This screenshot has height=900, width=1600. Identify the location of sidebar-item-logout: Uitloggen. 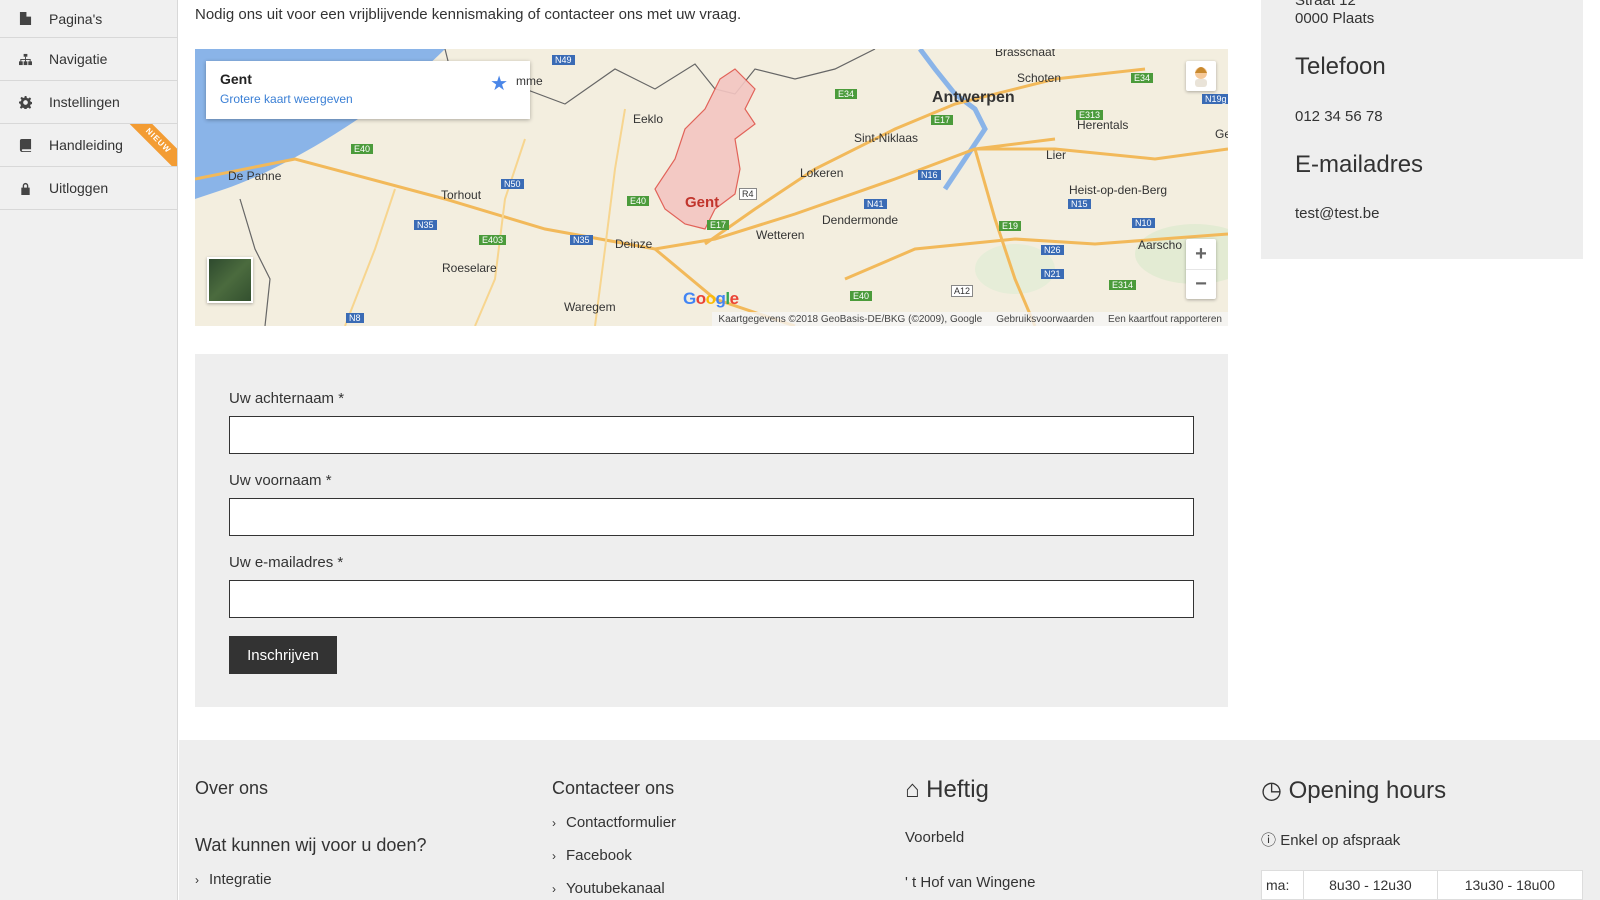
(88, 188).